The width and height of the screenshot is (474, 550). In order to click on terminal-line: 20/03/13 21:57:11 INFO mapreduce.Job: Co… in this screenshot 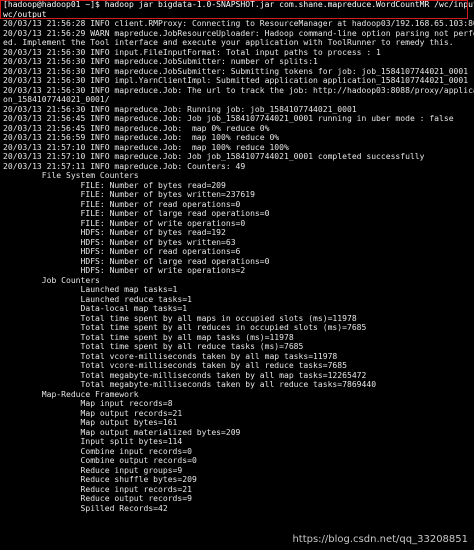, I will do `click(124, 166)`.